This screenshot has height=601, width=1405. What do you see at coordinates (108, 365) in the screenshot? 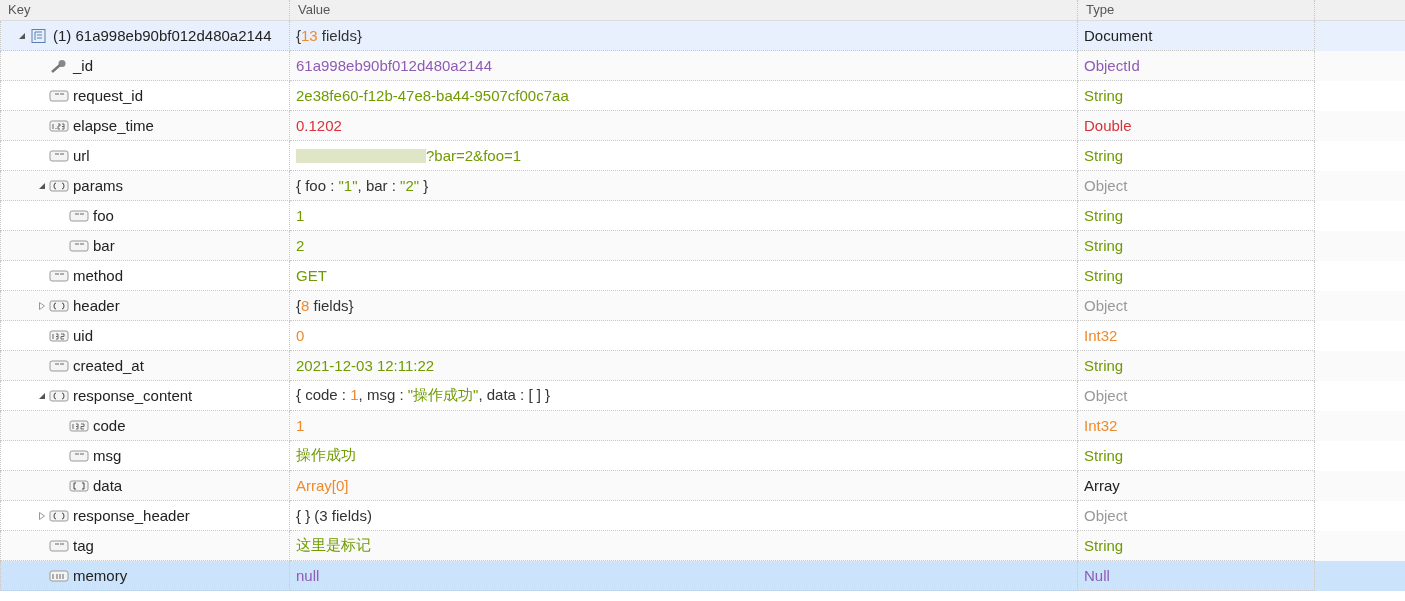
I see `field-key: created_at` at bounding box center [108, 365].